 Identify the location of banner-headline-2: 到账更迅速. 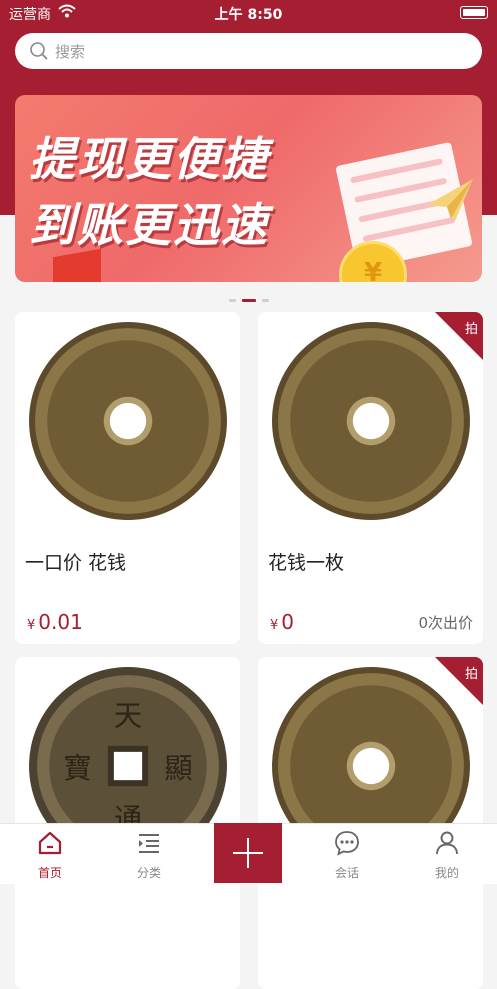
(149, 225).